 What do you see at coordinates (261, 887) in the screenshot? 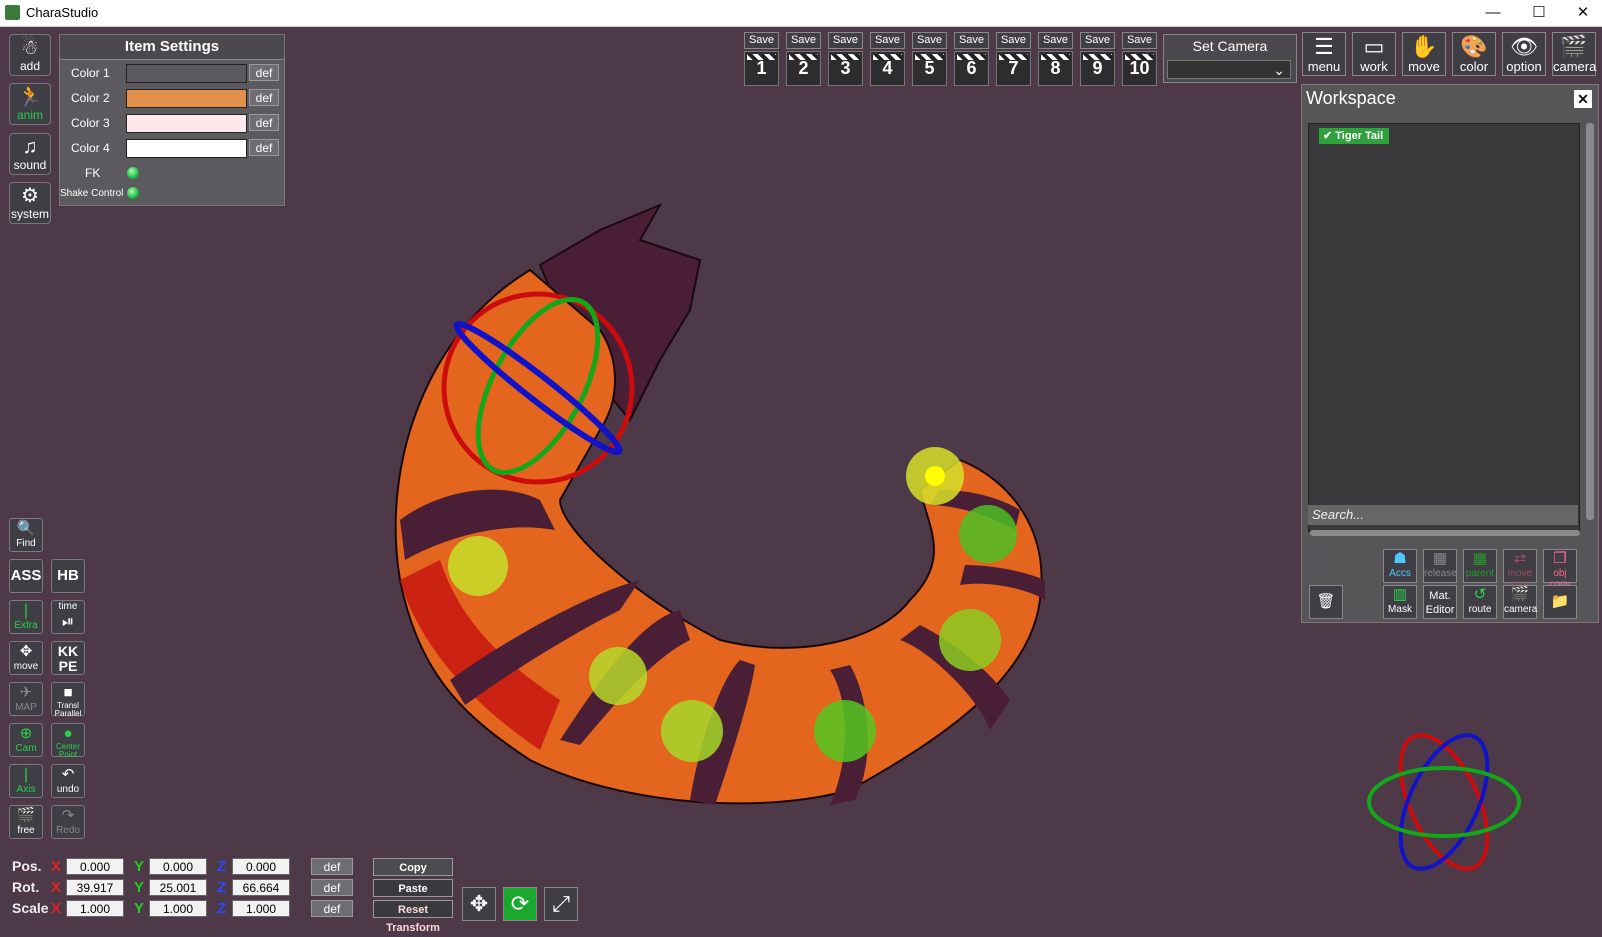
I see `rotation-z-field: 66.664` at bounding box center [261, 887].